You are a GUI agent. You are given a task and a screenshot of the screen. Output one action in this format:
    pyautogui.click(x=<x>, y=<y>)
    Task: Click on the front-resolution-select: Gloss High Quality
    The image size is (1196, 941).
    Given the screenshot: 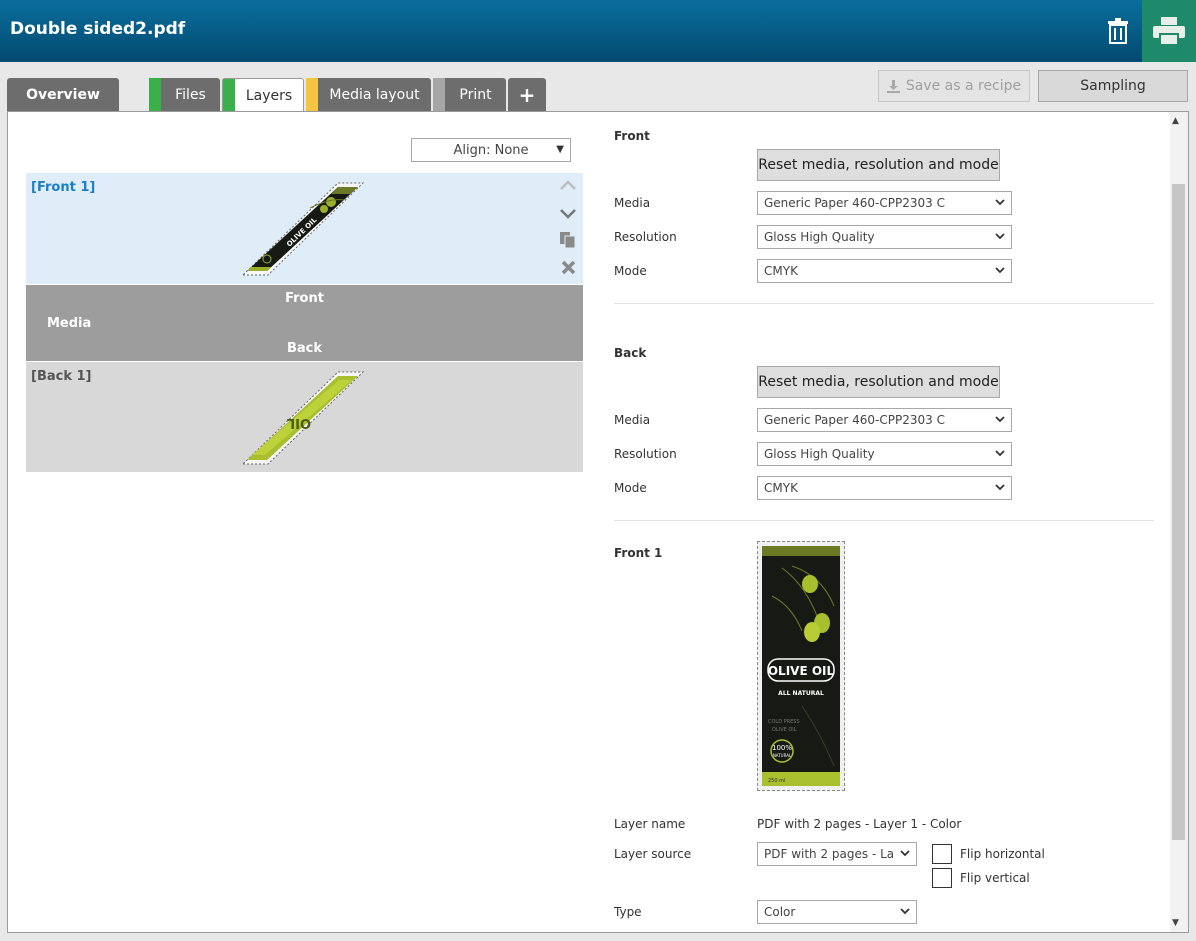 What is the action you would take?
    pyautogui.click(x=884, y=237)
    